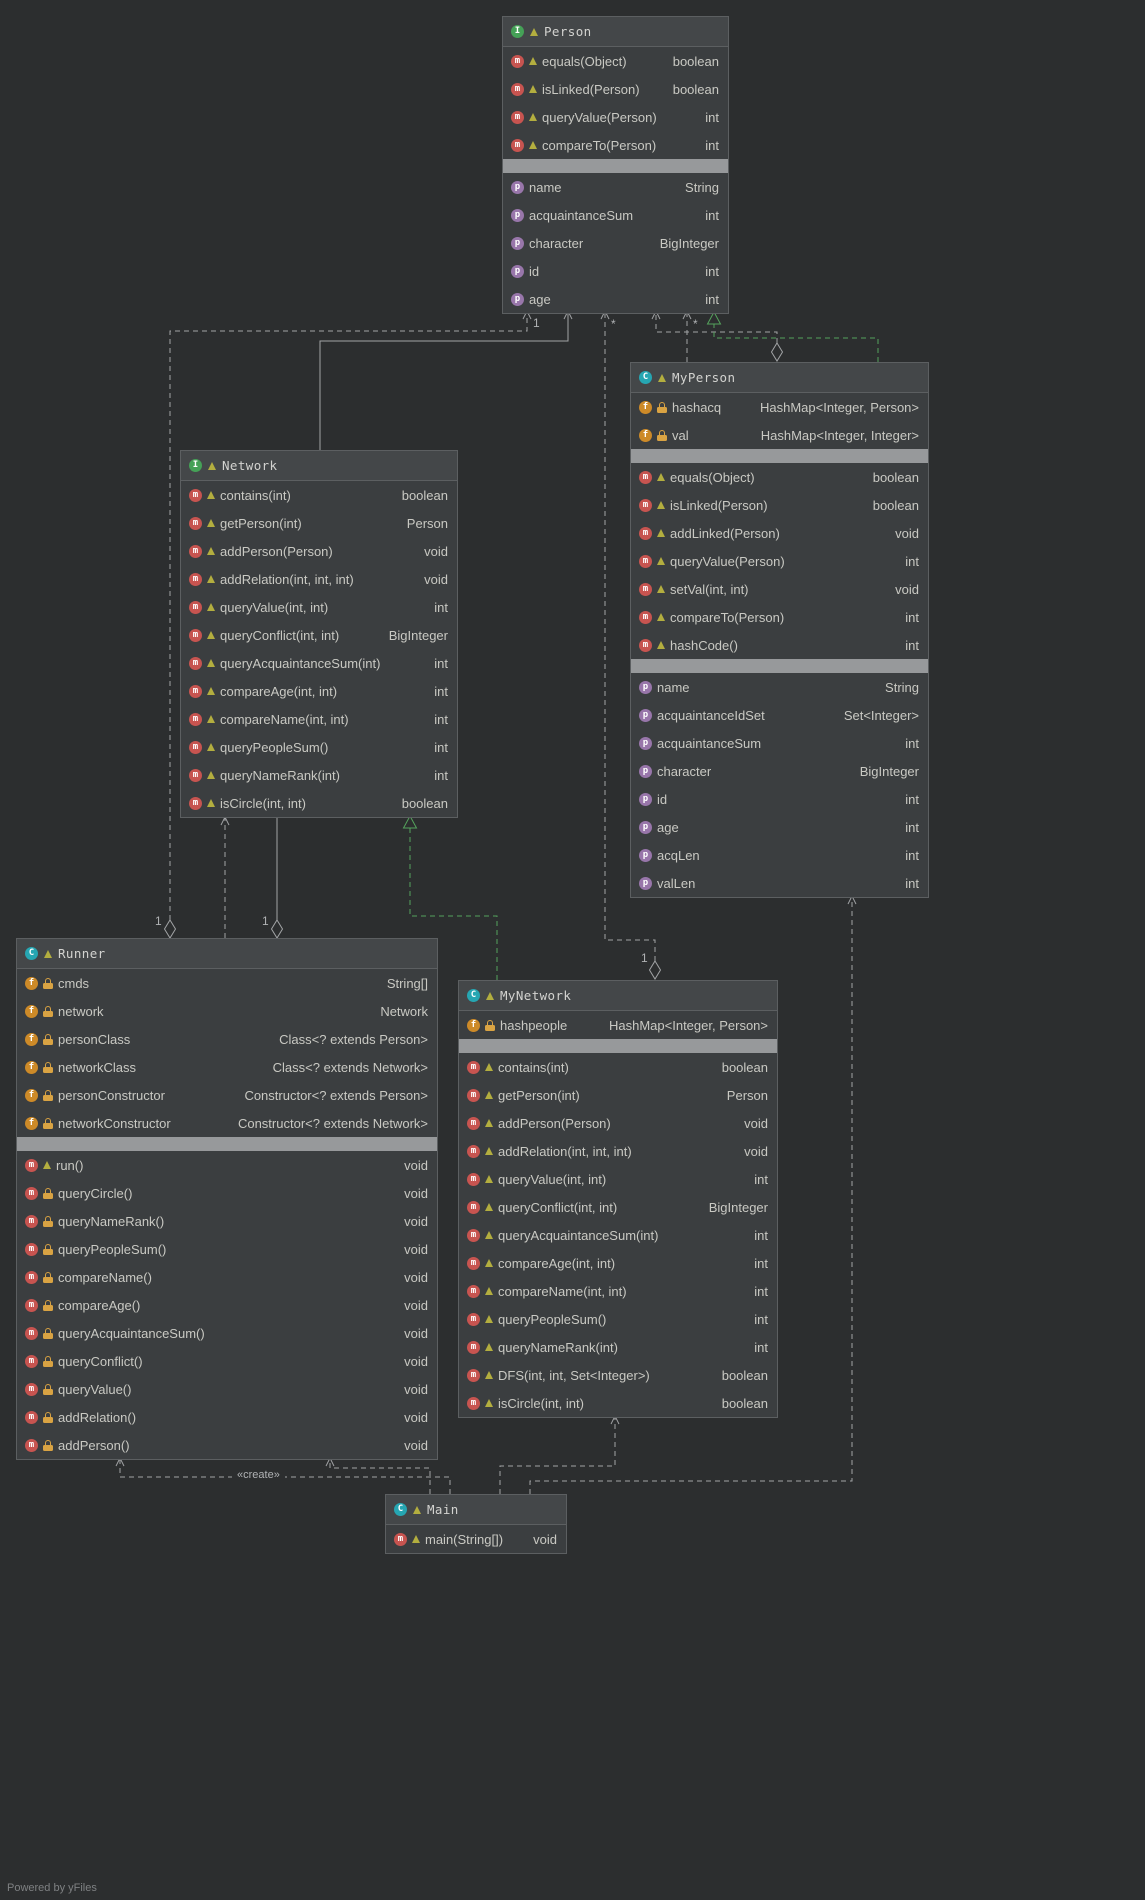  I want to click on member-row-queryacquaintancesum: m queryAcquaintanceSum() void, so click(227, 1333).